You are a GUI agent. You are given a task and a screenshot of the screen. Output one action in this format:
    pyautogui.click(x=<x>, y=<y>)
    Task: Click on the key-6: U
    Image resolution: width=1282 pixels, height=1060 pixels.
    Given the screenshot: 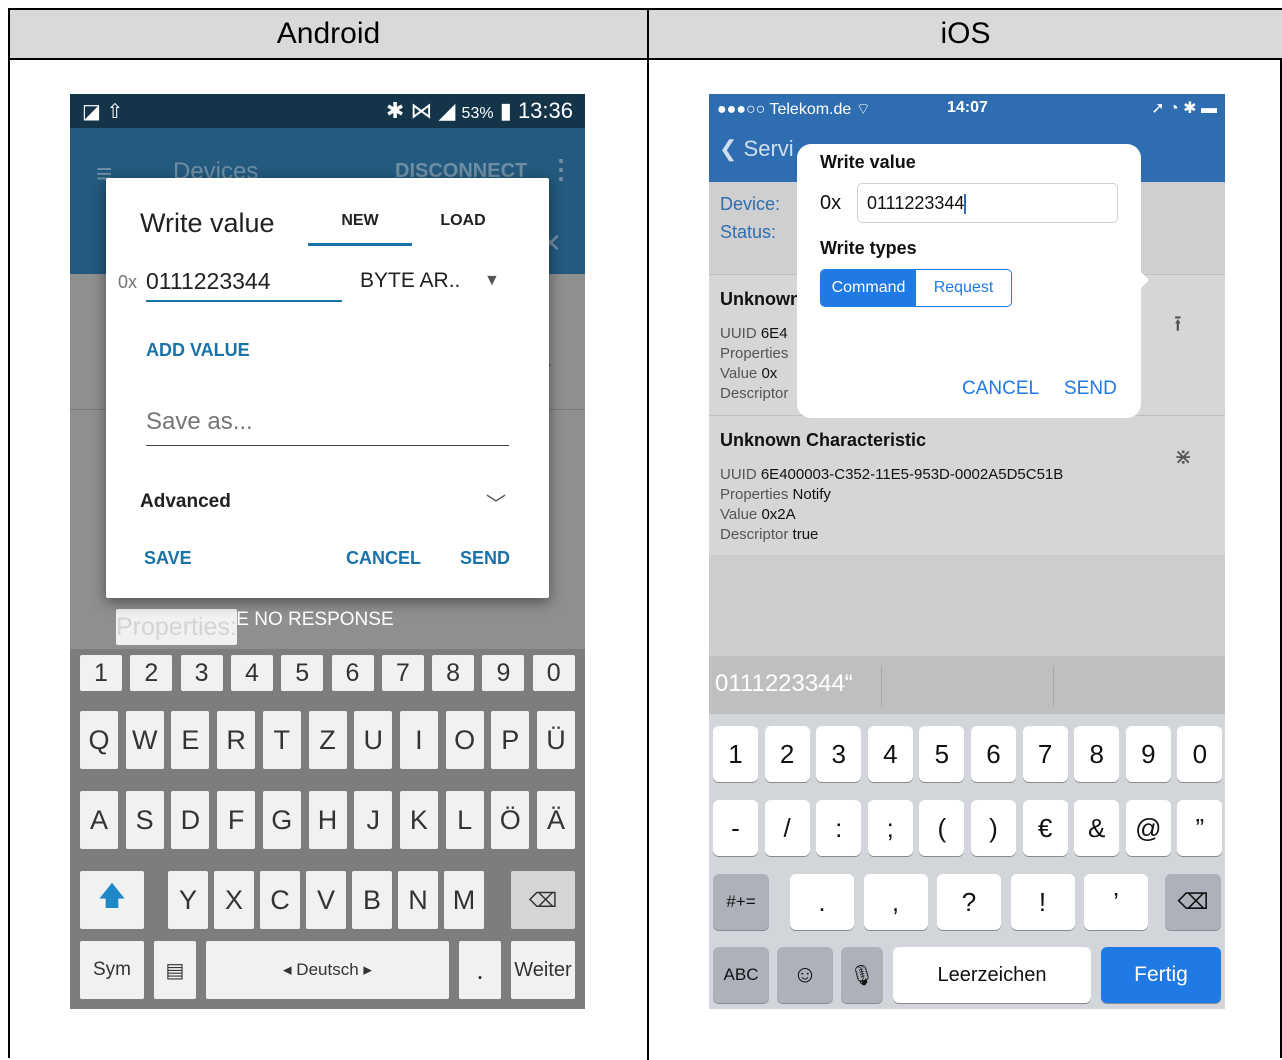 What is the action you would take?
    pyautogui.click(x=373, y=740)
    